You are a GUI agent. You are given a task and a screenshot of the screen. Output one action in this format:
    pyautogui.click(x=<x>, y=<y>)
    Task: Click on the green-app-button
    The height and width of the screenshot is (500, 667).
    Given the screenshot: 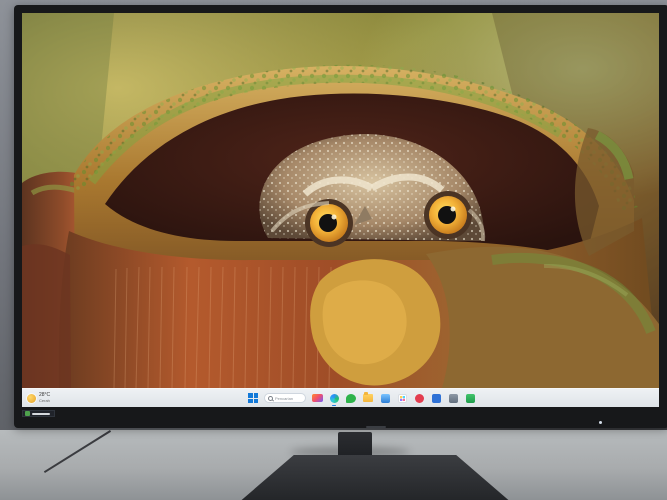 What is the action you would take?
    pyautogui.click(x=470, y=398)
    